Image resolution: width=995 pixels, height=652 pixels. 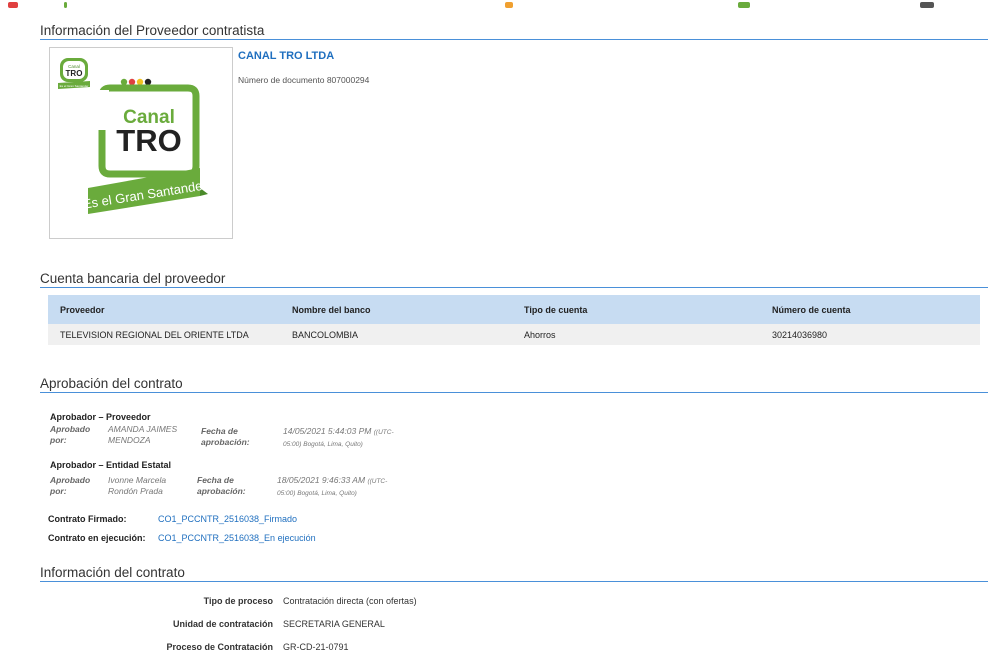 What do you see at coordinates (112, 572) in the screenshot?
I see `contract-section-title: Información del contrato` at bounding box center [112, 572].